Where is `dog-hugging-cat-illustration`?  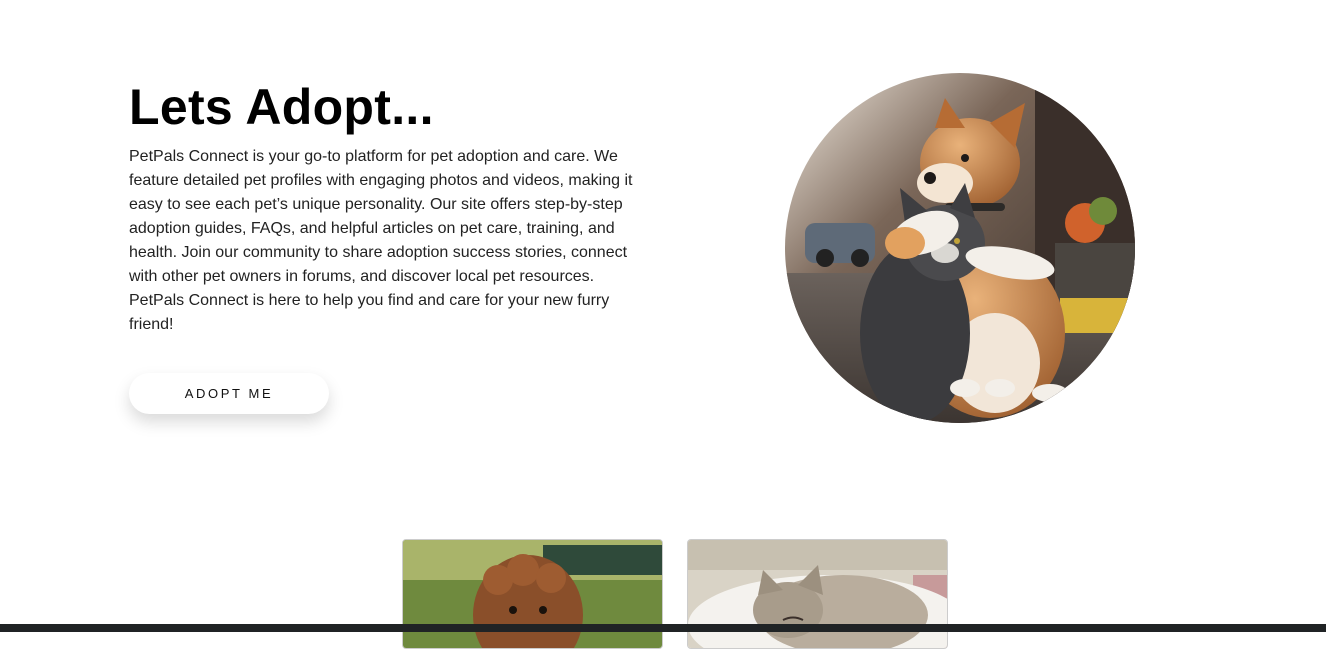 dog-hugging-cat-illustration is located at coordinates (960, 248).